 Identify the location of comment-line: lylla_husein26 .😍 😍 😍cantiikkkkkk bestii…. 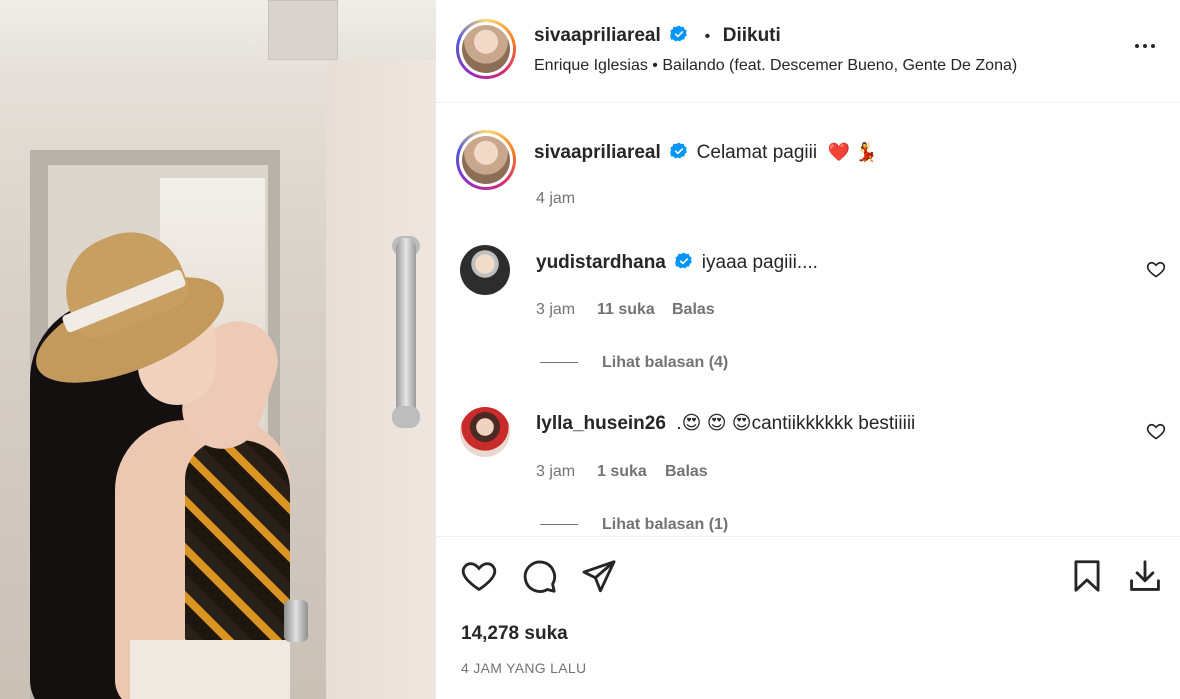
(725, 423).